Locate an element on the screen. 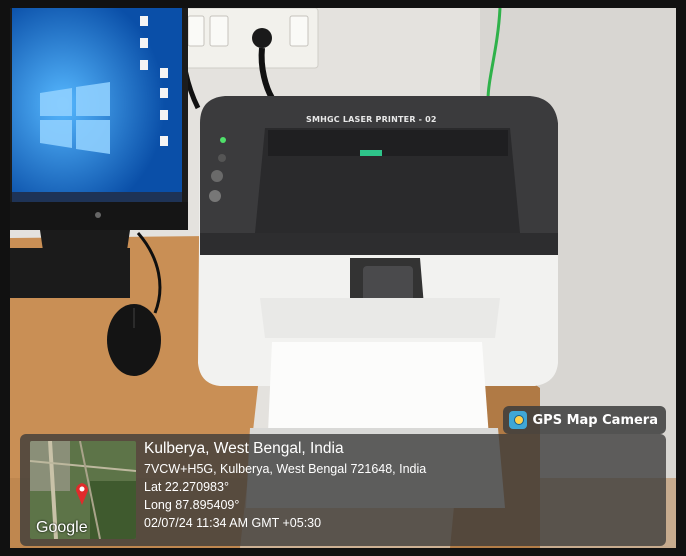 The height and width of the screenshot is (556, 686). location-map-thumbnail: Google is located at coordinates (83, 490).